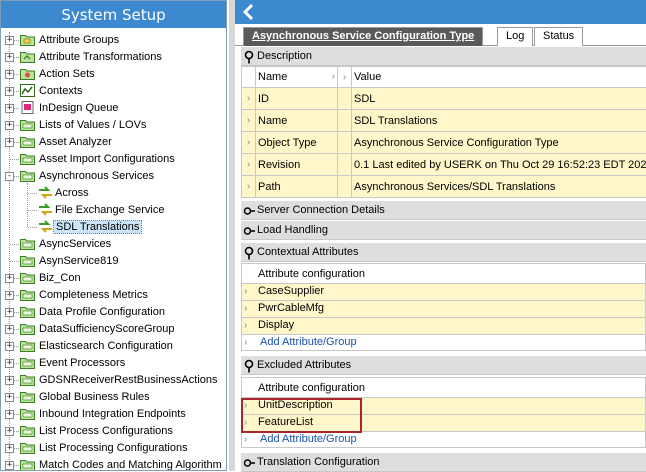 Image resolution: width=646 pixels, height=472 pixels. I want to click on tab-log: Log, so click(515, 36).